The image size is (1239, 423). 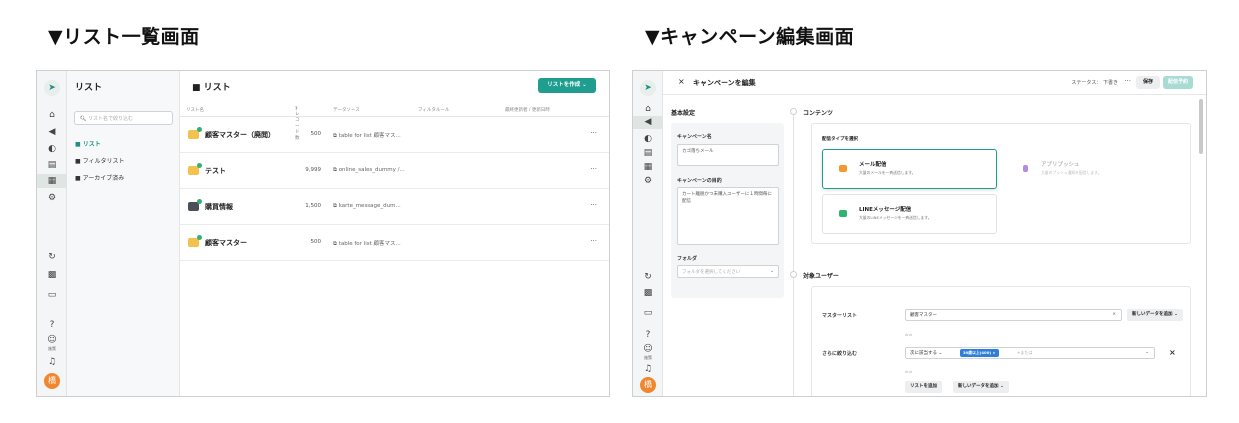 What do you see at coordinates (793, 274) in the screenshot?
I see `step-dot` at bounding box center [793, 274].